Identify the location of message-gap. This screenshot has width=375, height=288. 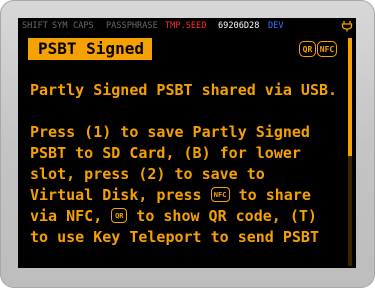
(189, 111).